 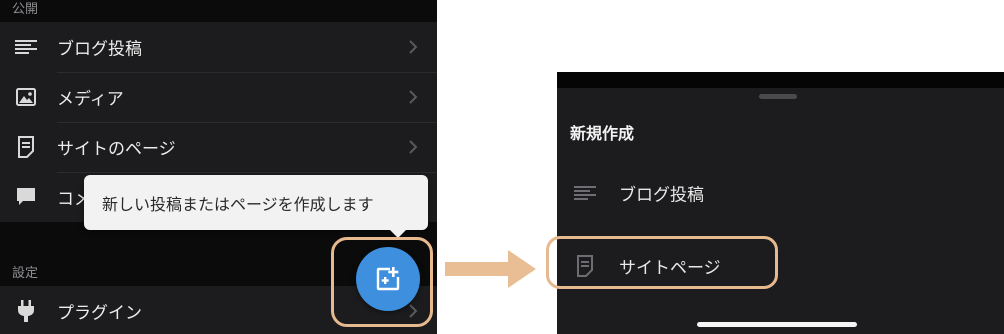 What do you see at coordinates (238, 204) in the screenshot?
I see `tooltip-text: 新しい投稿またはページを作成します` at bounding box center [238, 204].